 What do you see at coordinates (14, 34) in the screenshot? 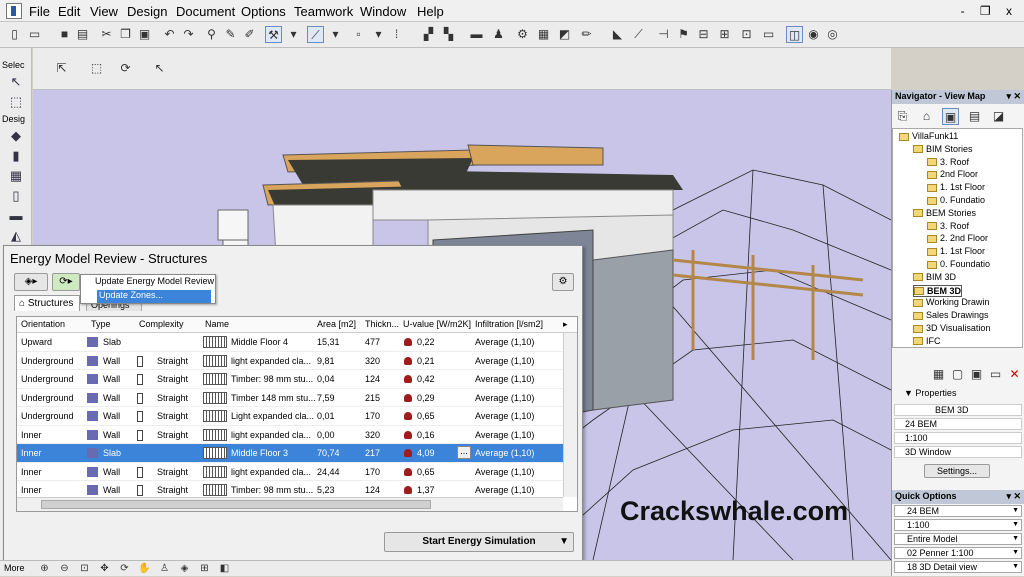
I see `new-file-icon: ▯` at bounding box center [14, 34].